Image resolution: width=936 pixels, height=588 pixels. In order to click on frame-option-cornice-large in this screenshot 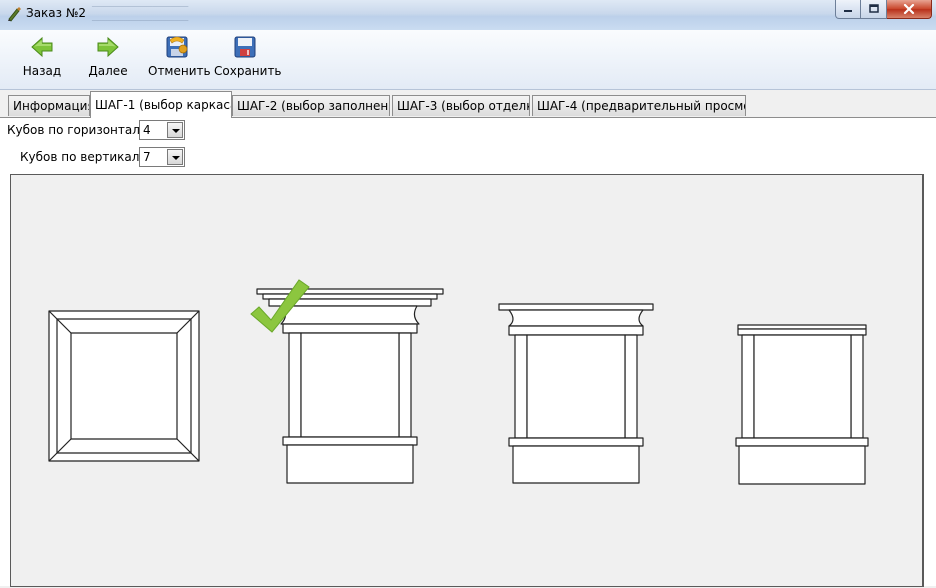, I will do `click(350, 386)`.